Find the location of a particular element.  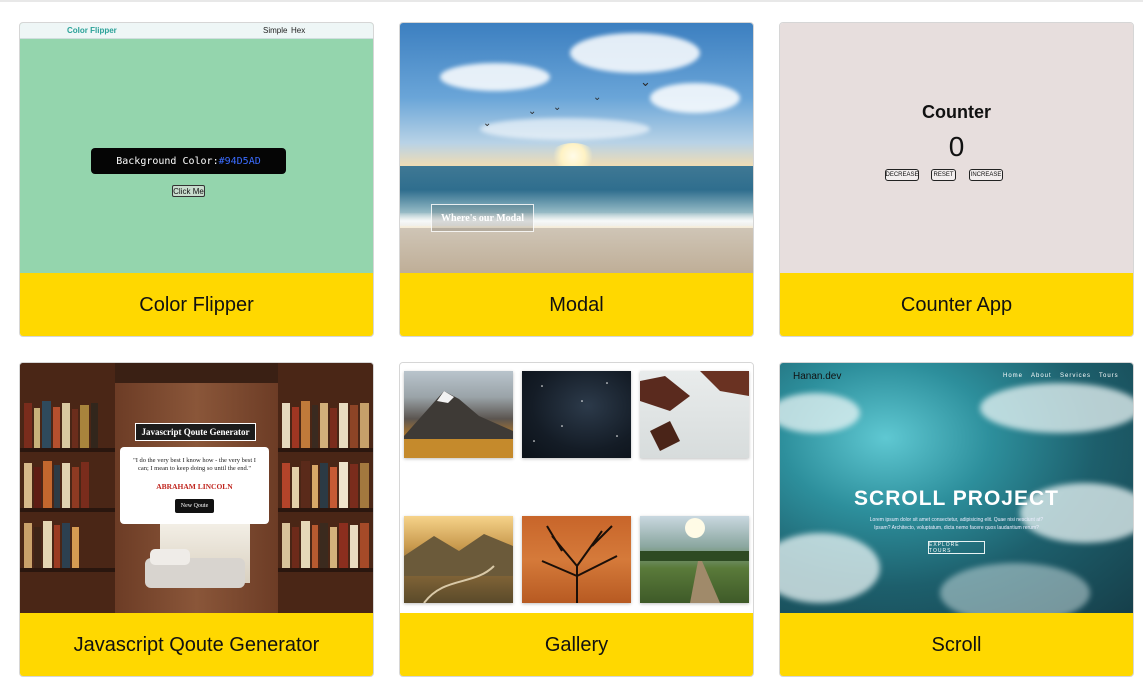

foam is located at coordinates (1056, 408).